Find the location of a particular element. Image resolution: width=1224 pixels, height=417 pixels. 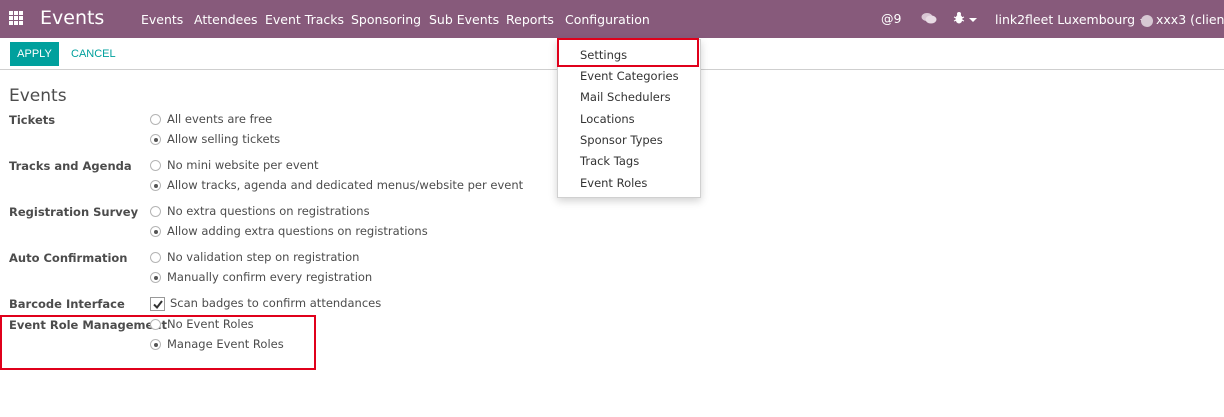

barcode-interface-label: Barcode Interface is located at coordinates (67, 304).